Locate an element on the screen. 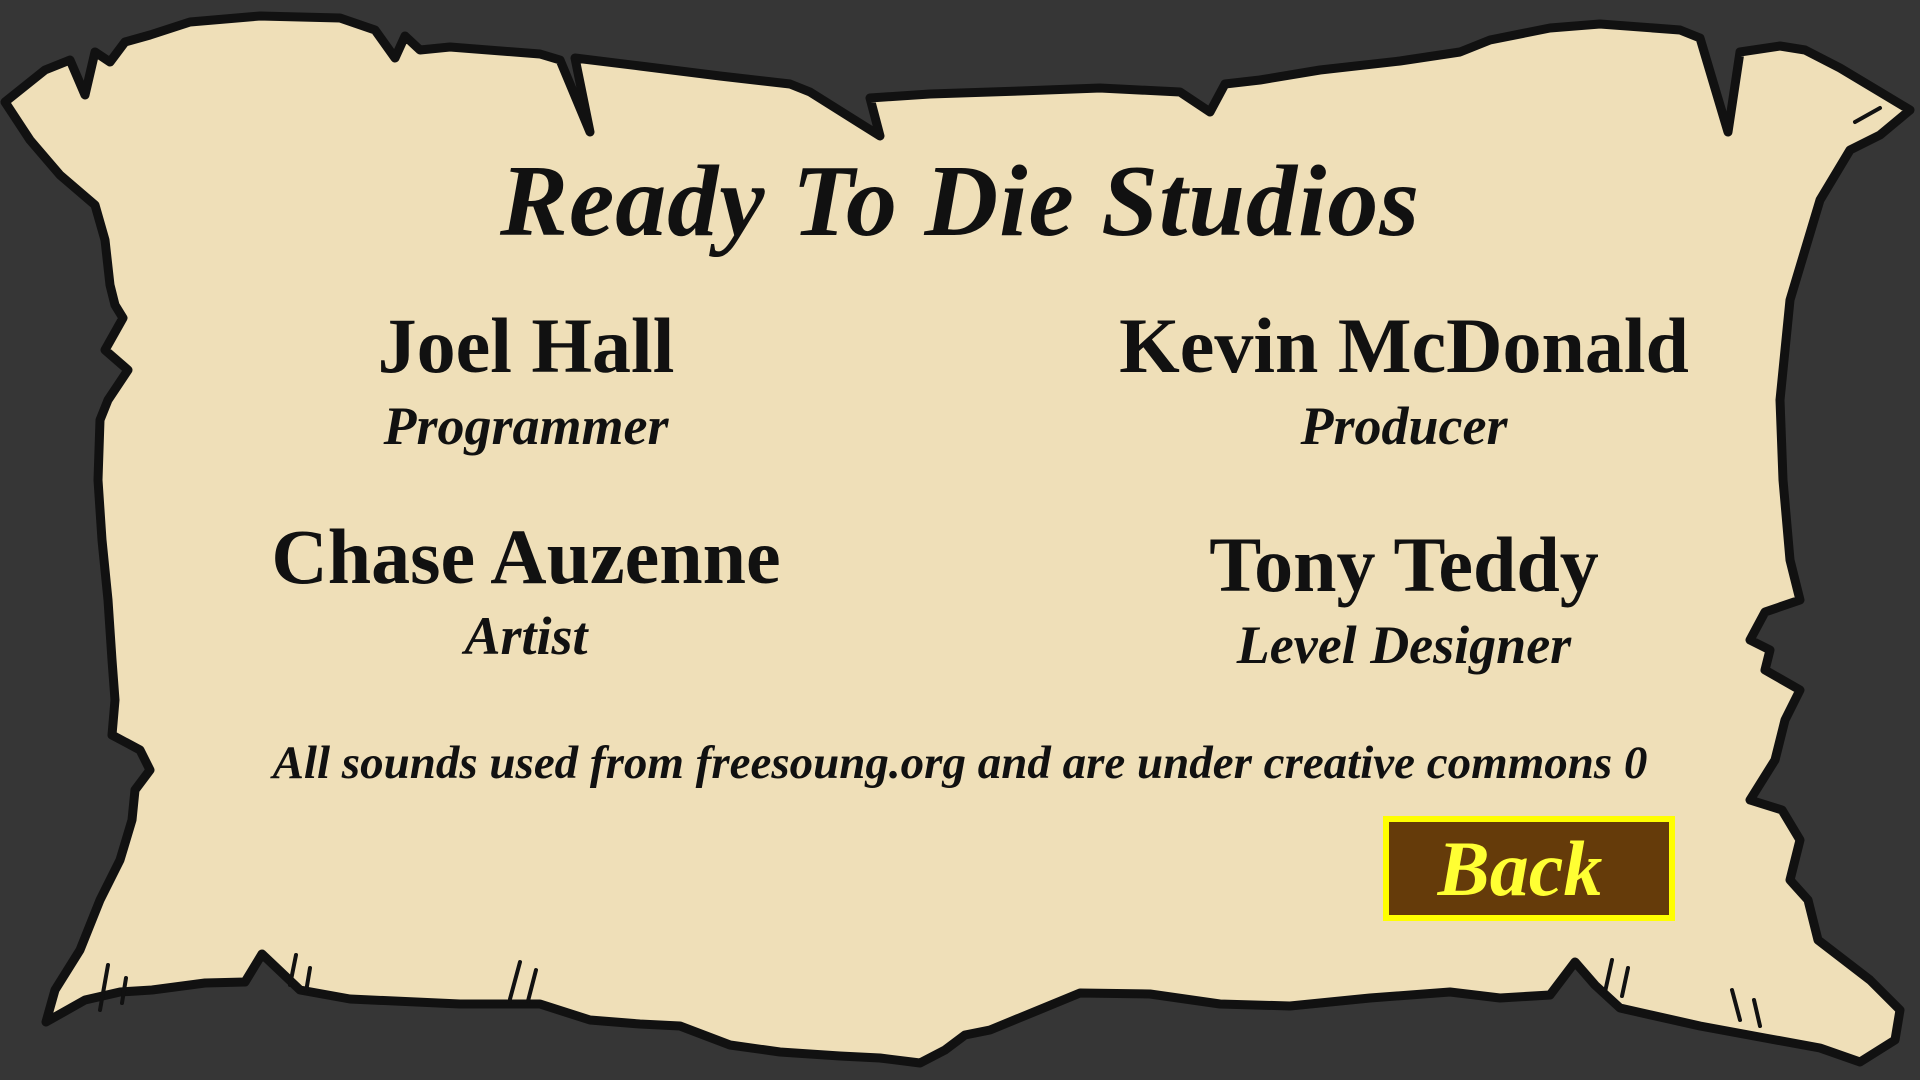 The height and width of the screenshot is (1080, 1920). credit-role-producer: Producer is located at coordinates (1404, 426).